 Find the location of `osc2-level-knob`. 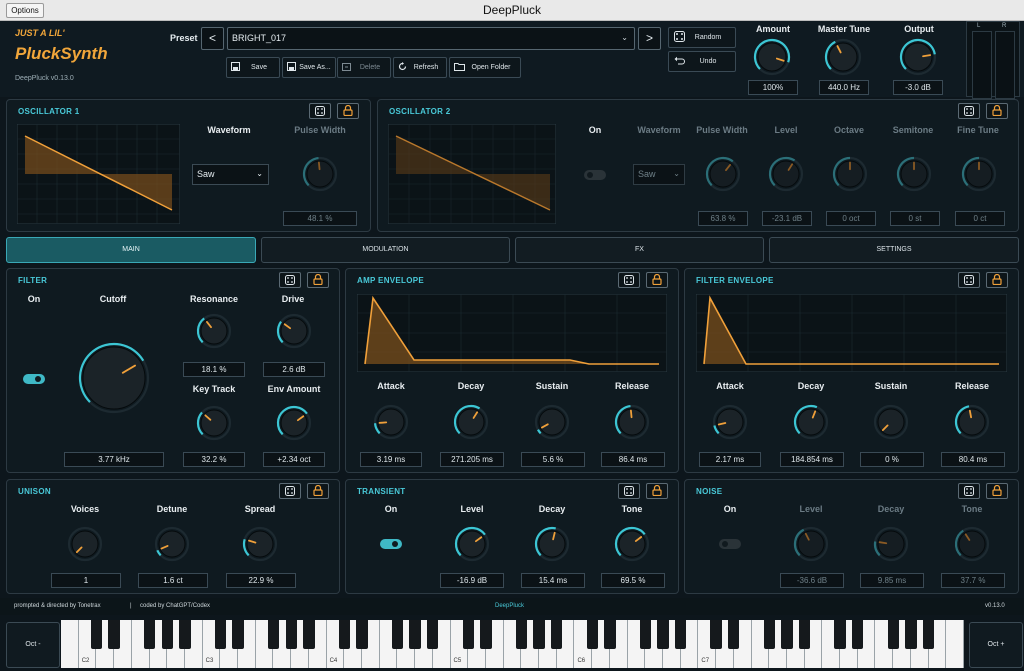

osc2-level-knob is located at coordinates (786, 176).